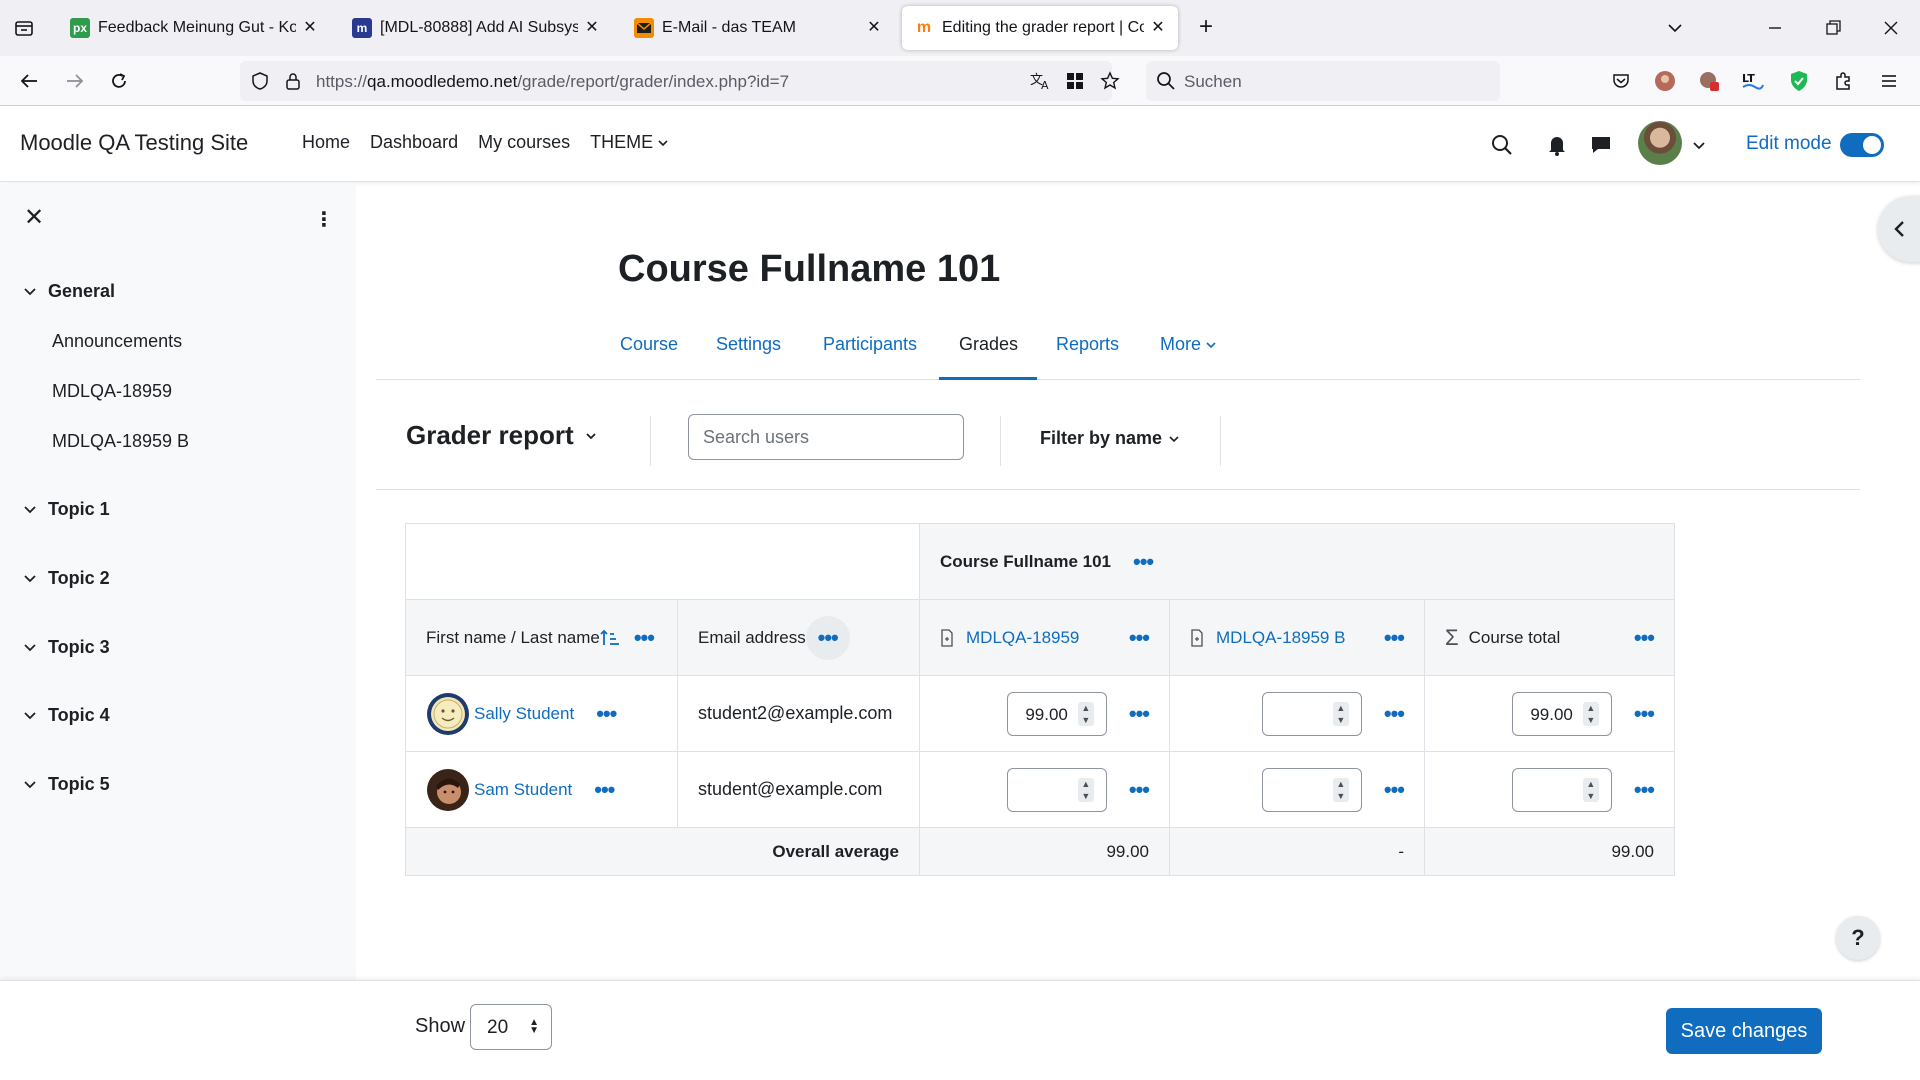  I want to click on languagetool-icon: LT, so click(1753, 81).